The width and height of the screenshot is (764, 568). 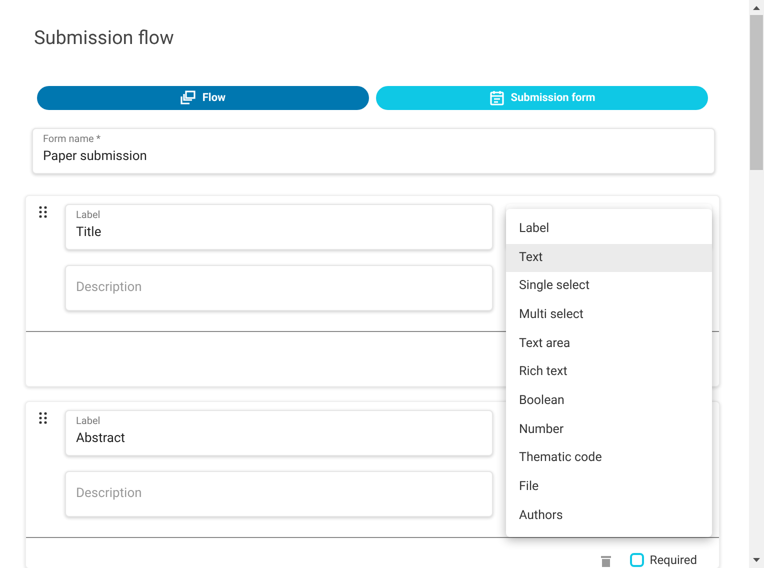 What do you see at coordinates (637, 560) in the screenshot?
I see `required-checkbox` at bounding box center [637, 560].